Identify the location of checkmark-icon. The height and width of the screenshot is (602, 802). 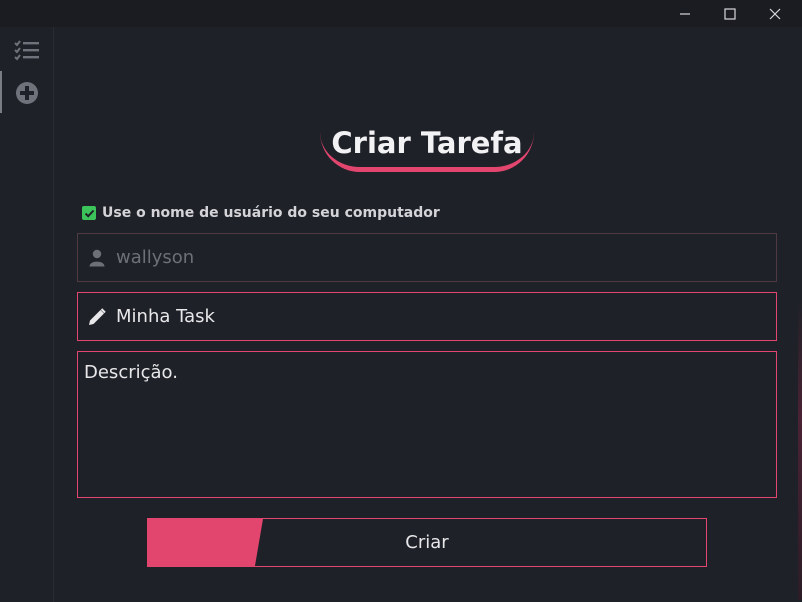
(89, 213).